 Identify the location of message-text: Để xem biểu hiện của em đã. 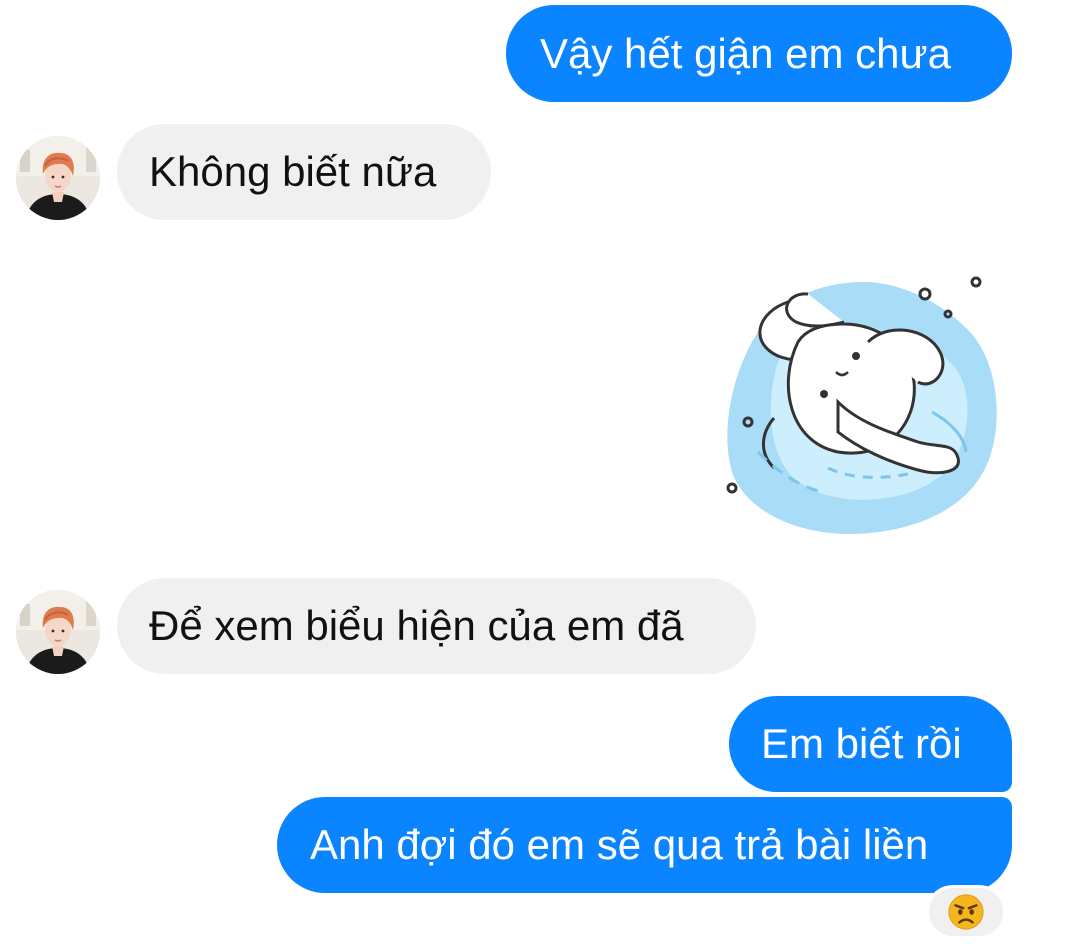
(416, 625).